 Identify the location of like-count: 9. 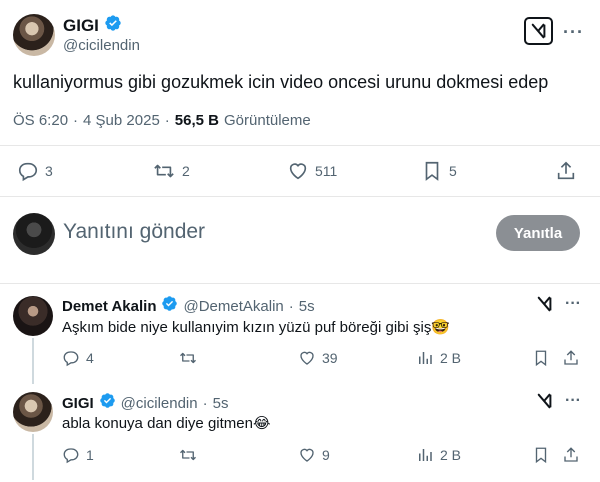
(326, 455).